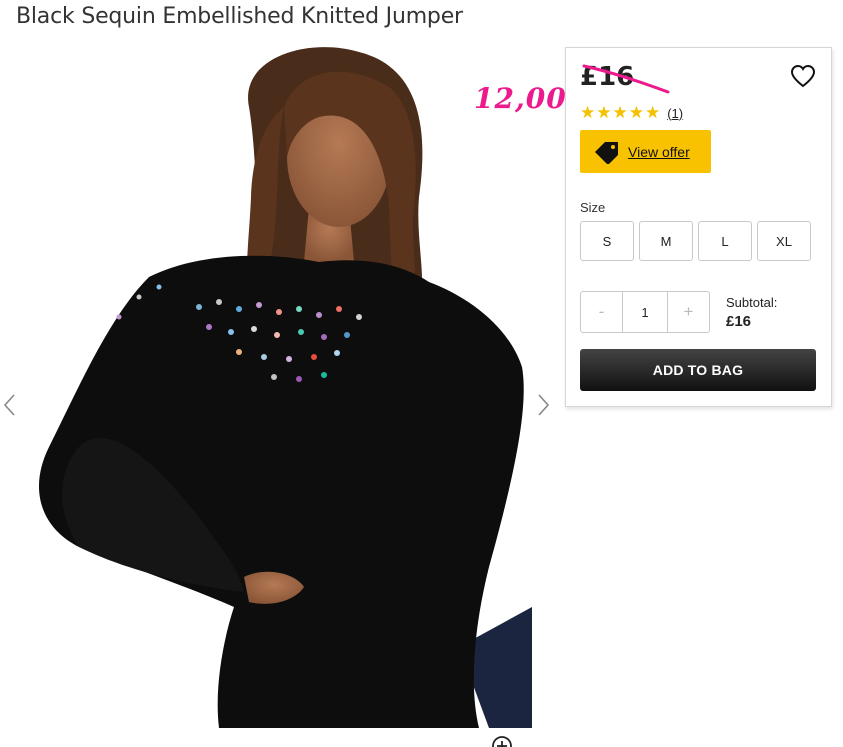 The image size is (843, 747). Describe the element at coordinates (695, 241) in the screenshot. I see `size-options: S M L XL` at that location.